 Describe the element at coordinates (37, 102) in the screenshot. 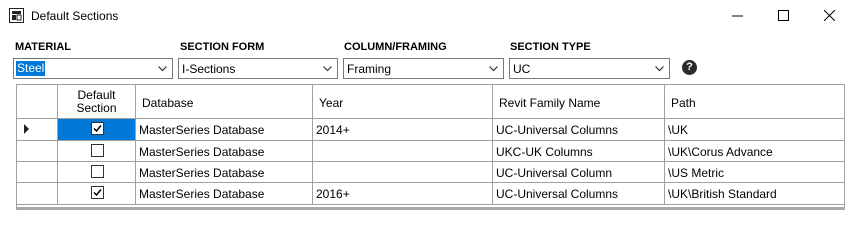

I see `row-header-corner` at that location.